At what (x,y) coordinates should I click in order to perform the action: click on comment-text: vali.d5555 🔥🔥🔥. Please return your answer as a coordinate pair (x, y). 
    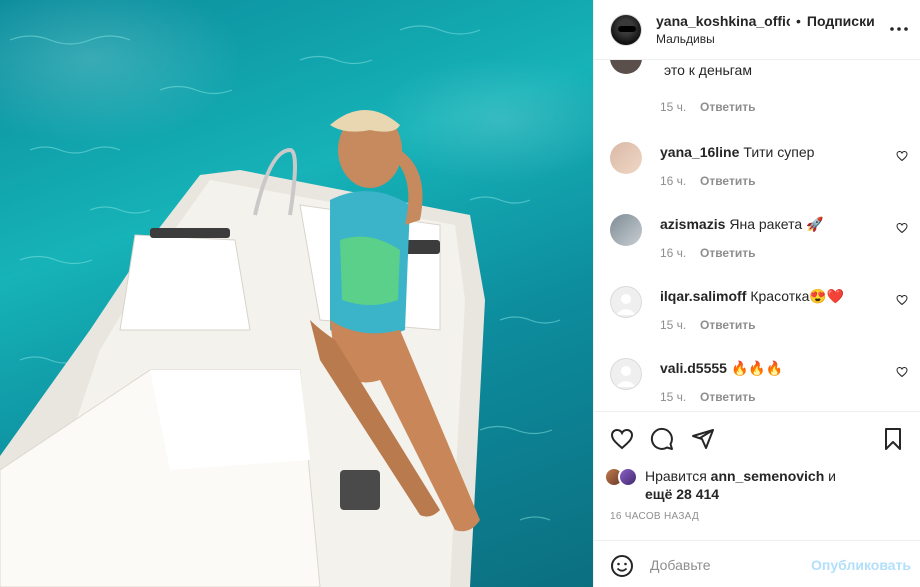
    Looking at the image, I should click on (770, 368).